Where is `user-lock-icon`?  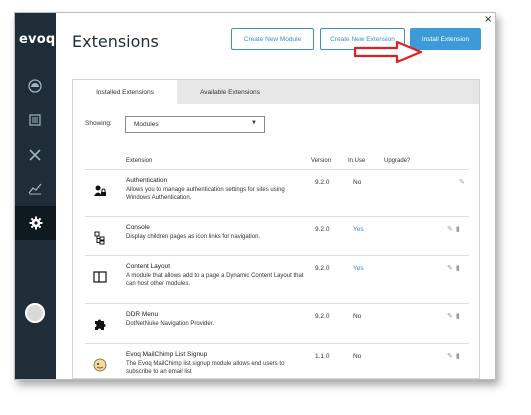 user-lock-icon is located at coordinates (100, 191).